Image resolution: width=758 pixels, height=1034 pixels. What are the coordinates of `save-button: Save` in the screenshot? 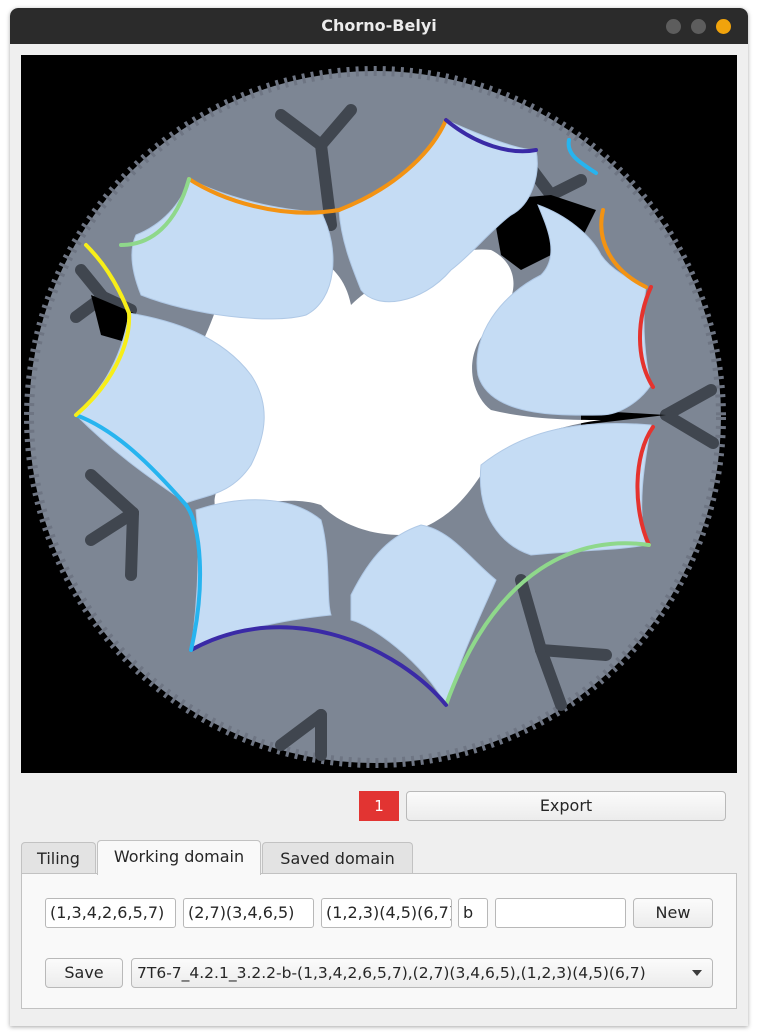 It's located at (84, 973).